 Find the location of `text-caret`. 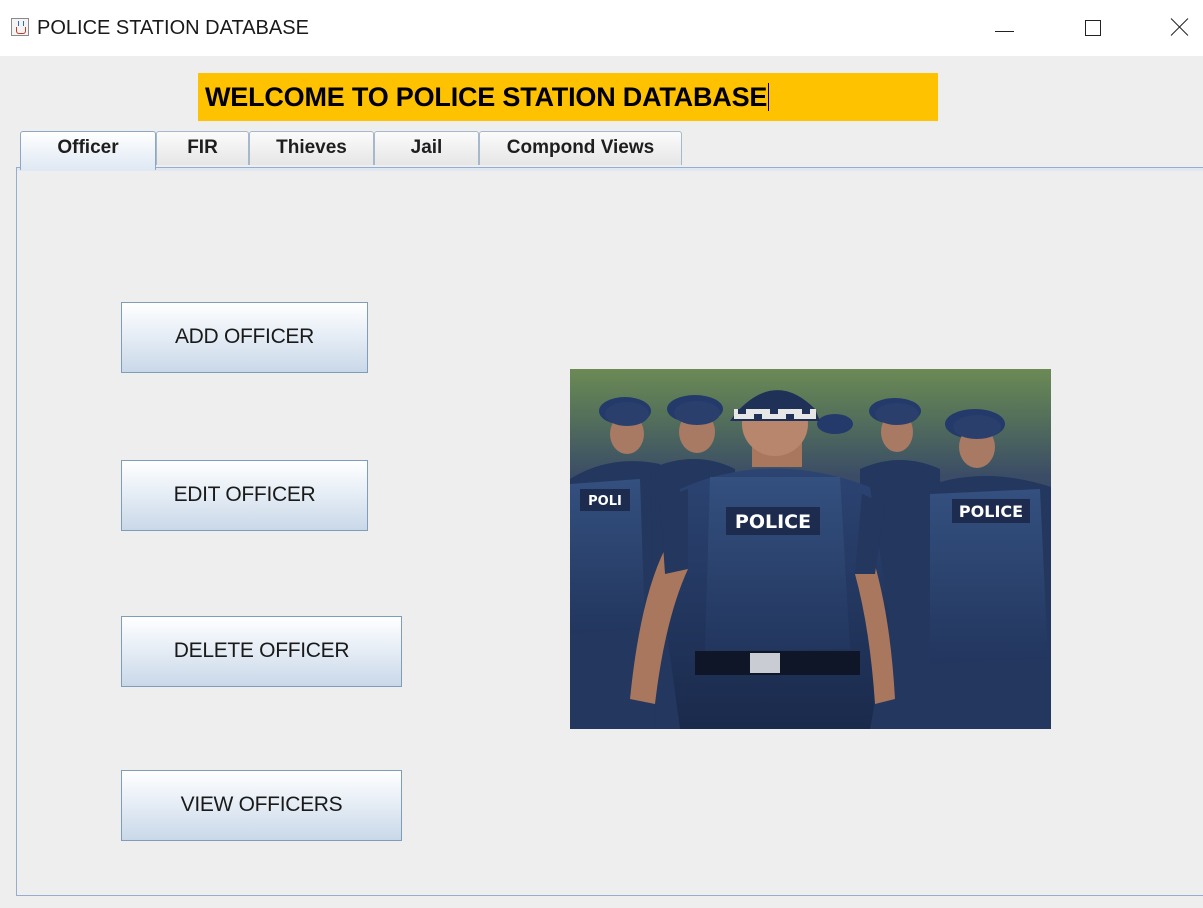

text-caret is located at coordinates (769, 97).